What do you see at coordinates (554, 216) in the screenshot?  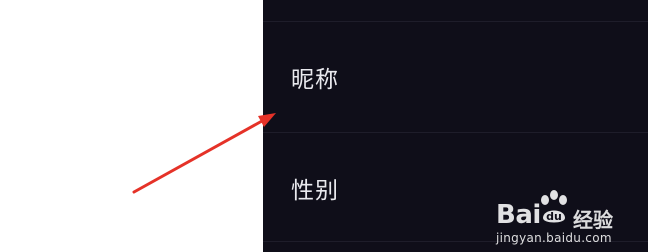 I see `svg-text: du` at bounding box center [554, 216].